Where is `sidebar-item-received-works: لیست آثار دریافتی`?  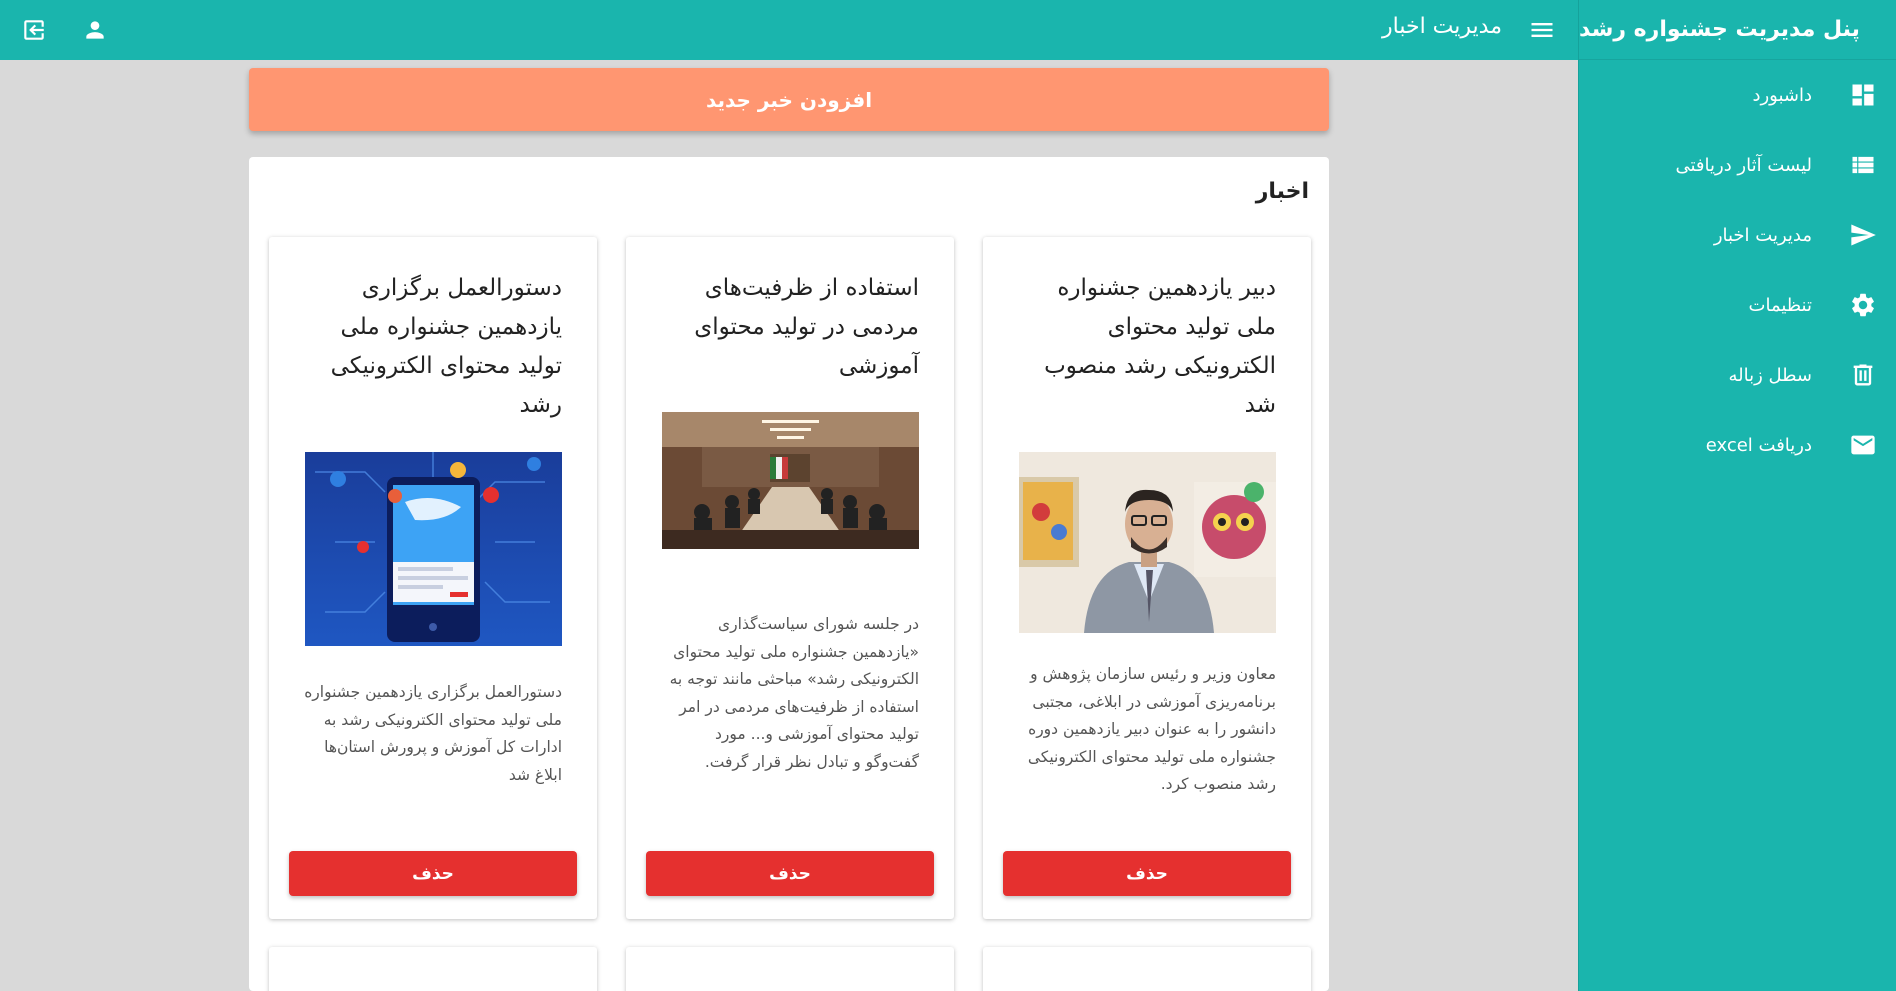
sidebar-item-received-works: لیست آثار دریافتی is located at coordinates (1737, 165).